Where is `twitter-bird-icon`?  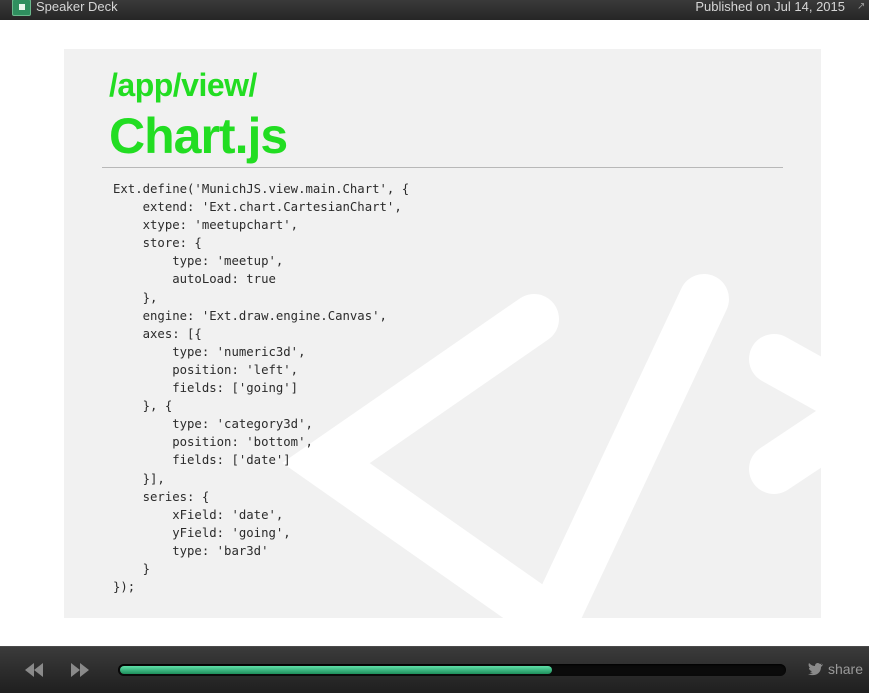 twitter-bird-icon is located at coordinates (815, 670).